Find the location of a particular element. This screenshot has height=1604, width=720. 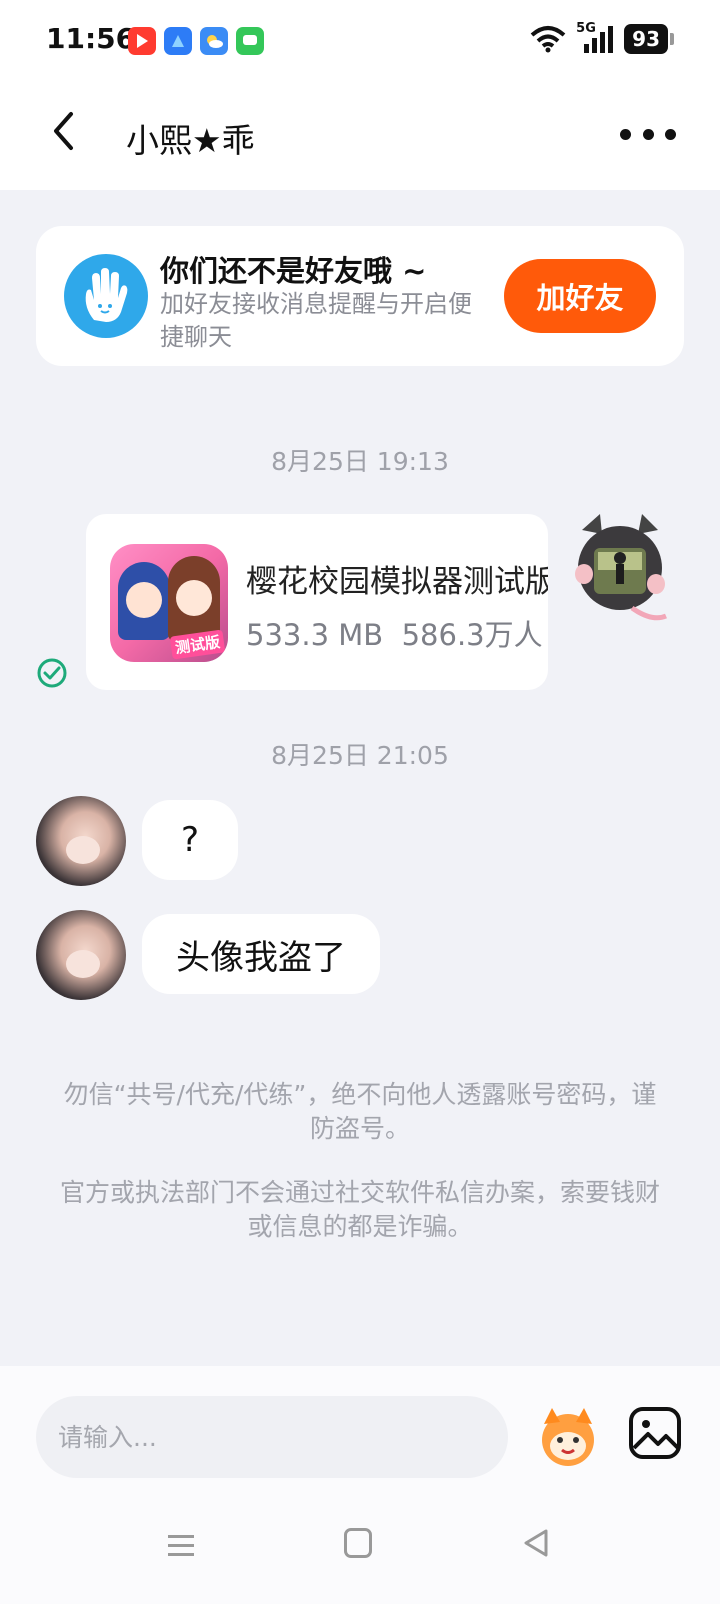

message-bubble: 头像我盗了 is located at coordinates (261, 954).